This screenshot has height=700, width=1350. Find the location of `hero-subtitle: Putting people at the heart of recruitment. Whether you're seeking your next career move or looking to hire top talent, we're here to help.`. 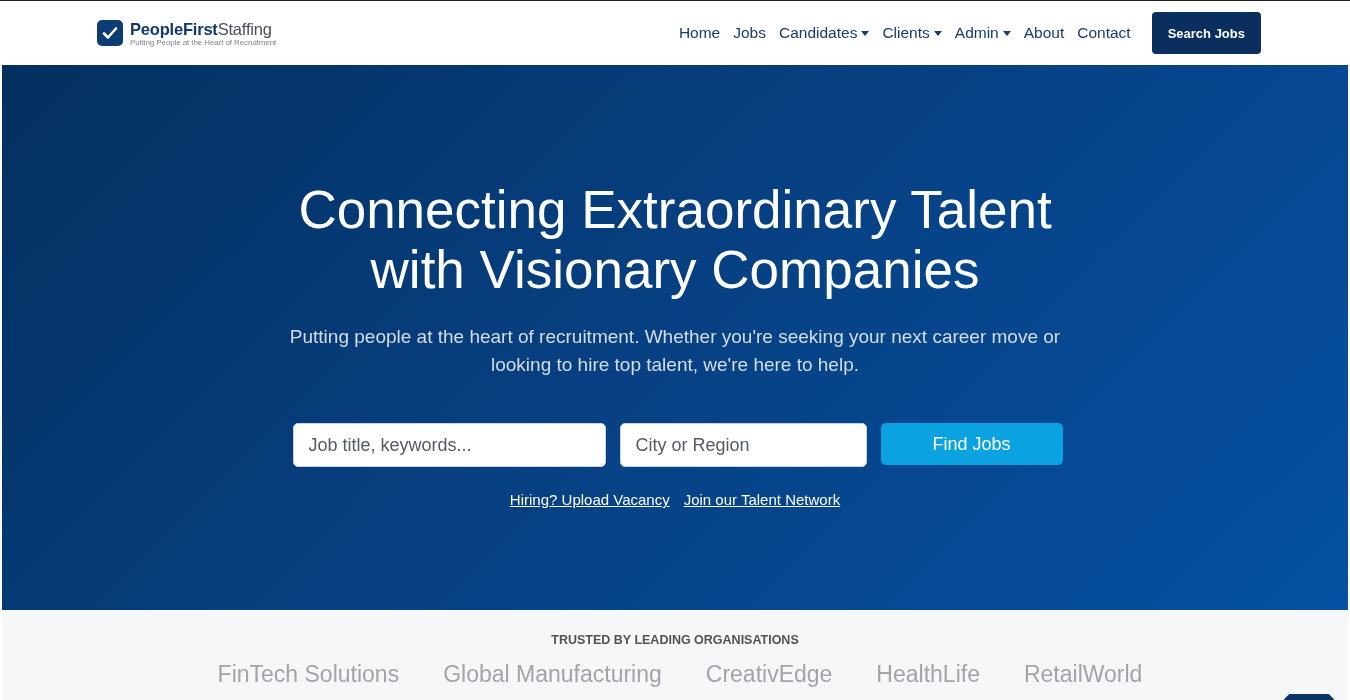

hero-subtitle: Putting people at the heart of recruitment. Whether you're seeking your next career move or looking to hire top talent, we're here to help. is located at coordinates (675, 351).